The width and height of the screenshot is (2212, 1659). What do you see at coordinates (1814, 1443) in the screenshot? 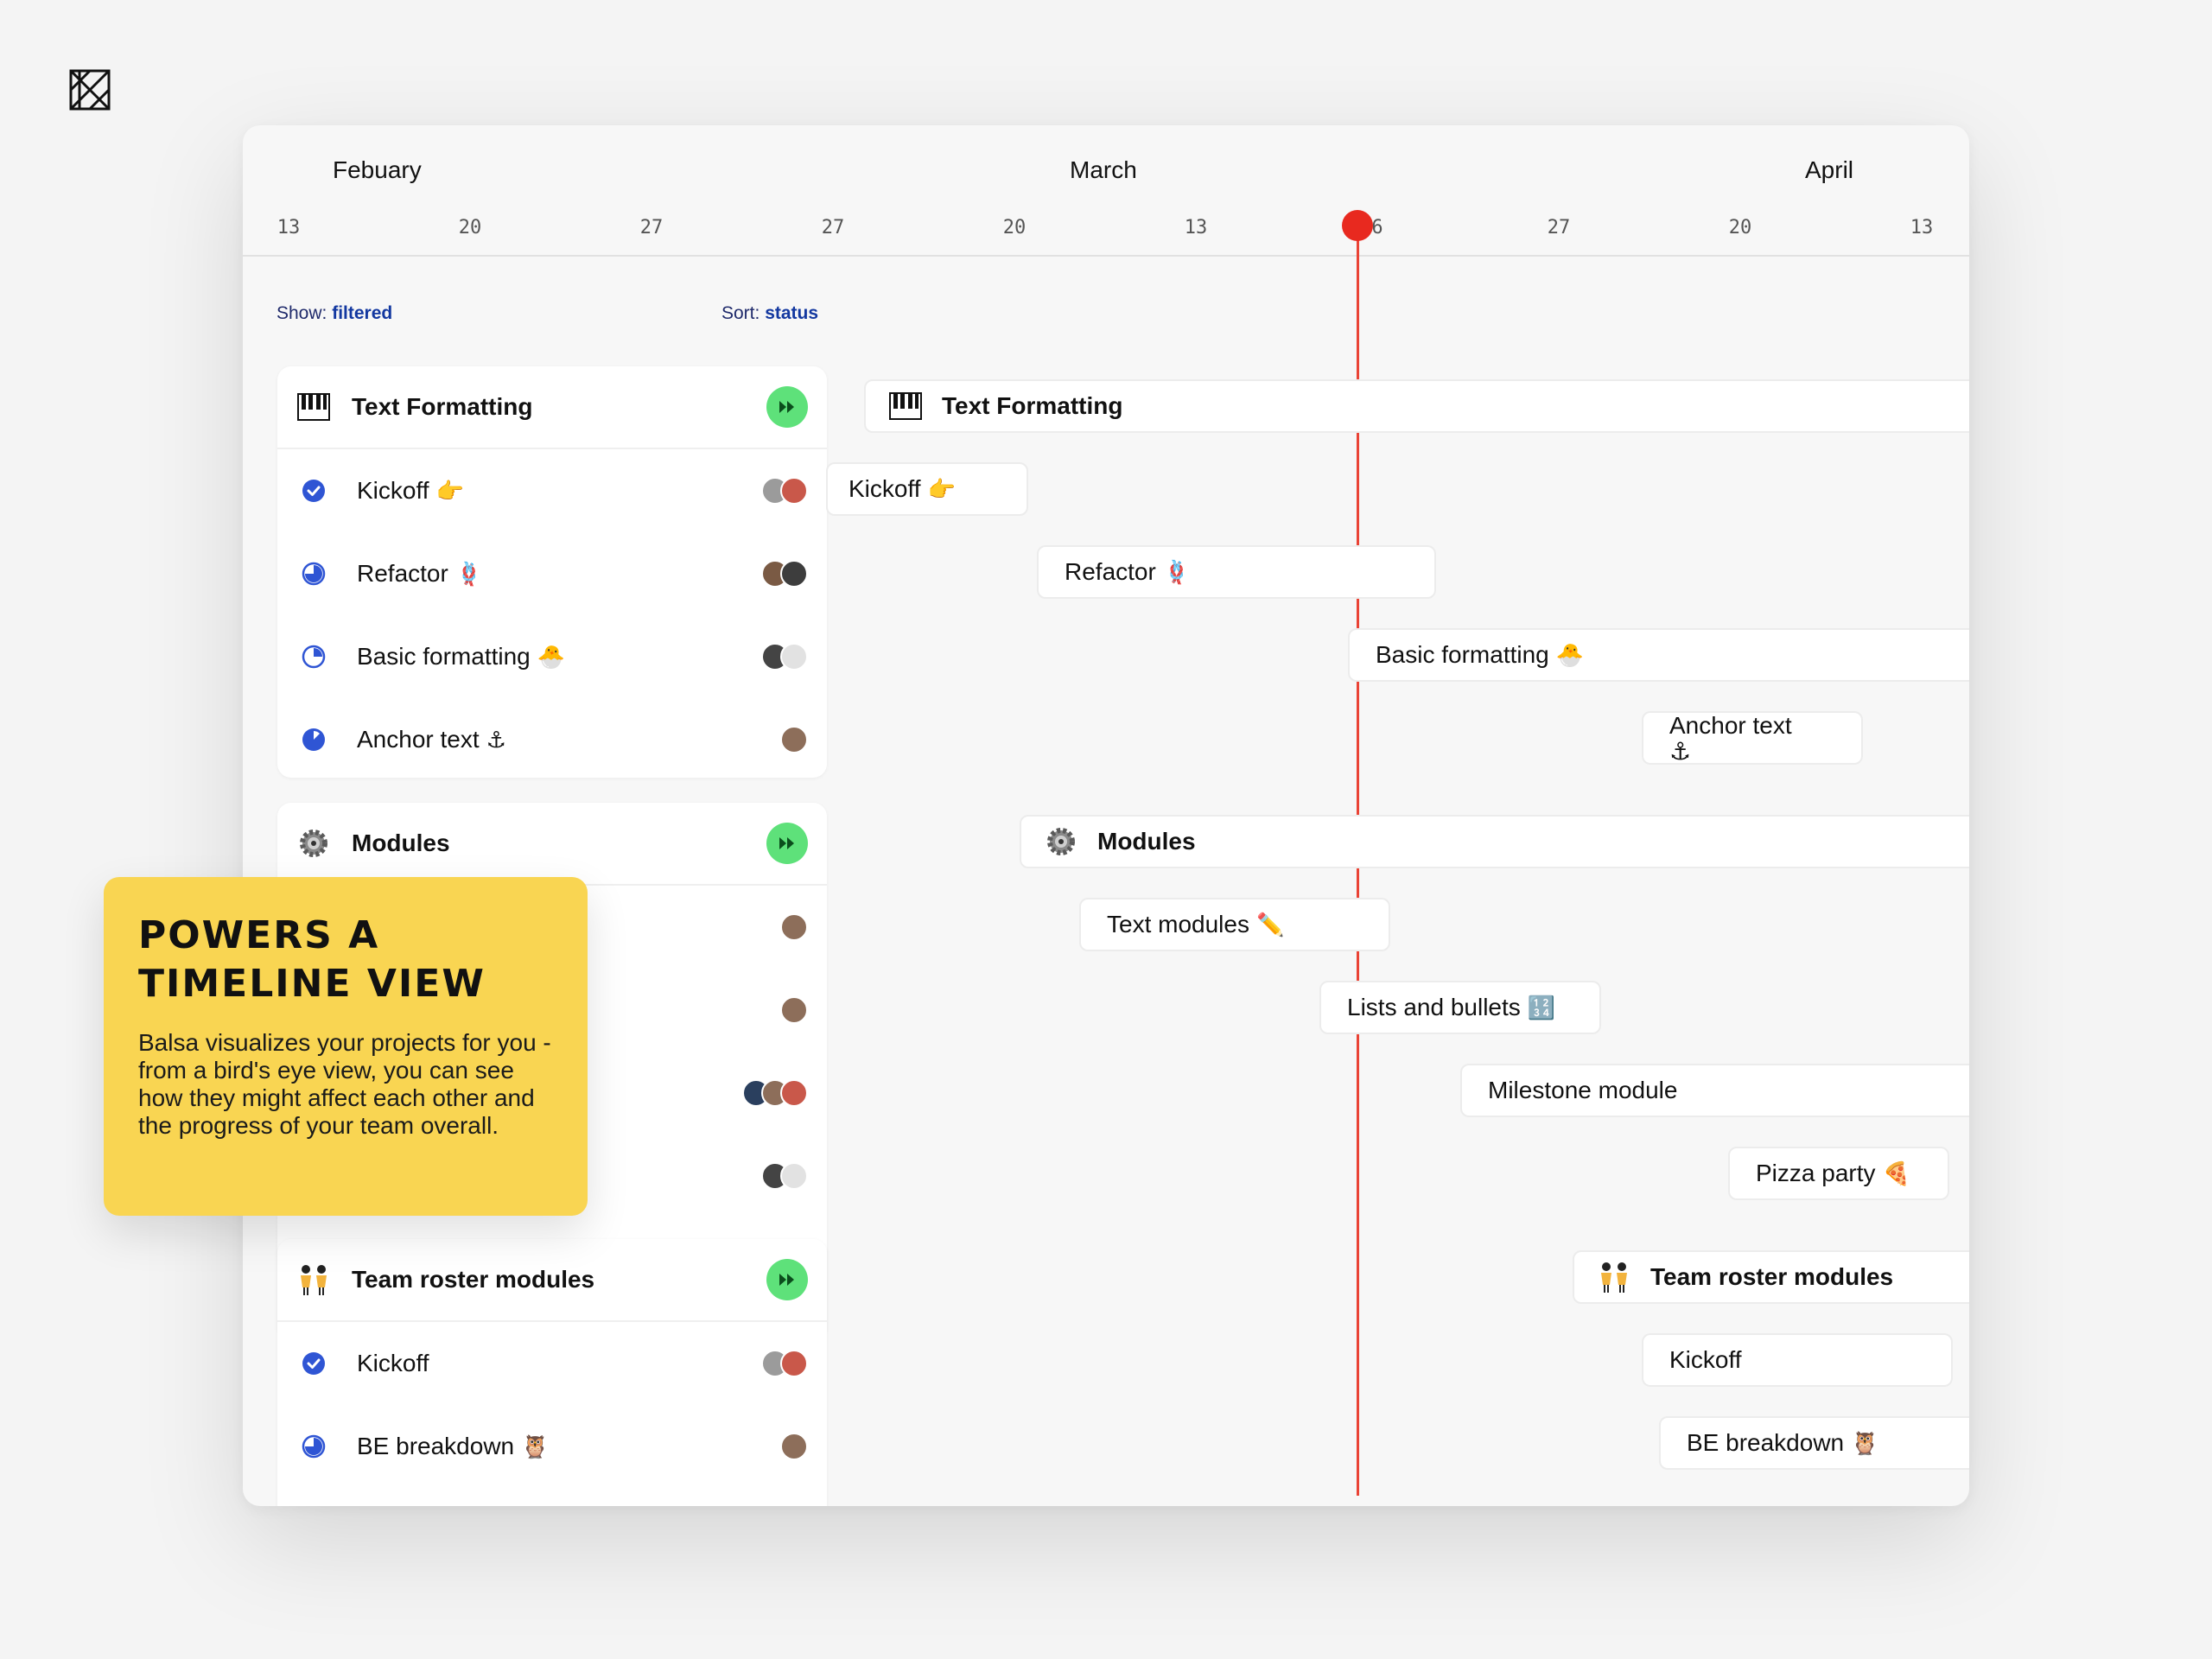
I see `gantt-task-bar: BE breakdown 🦉` at bounding box center [1814, 1443].